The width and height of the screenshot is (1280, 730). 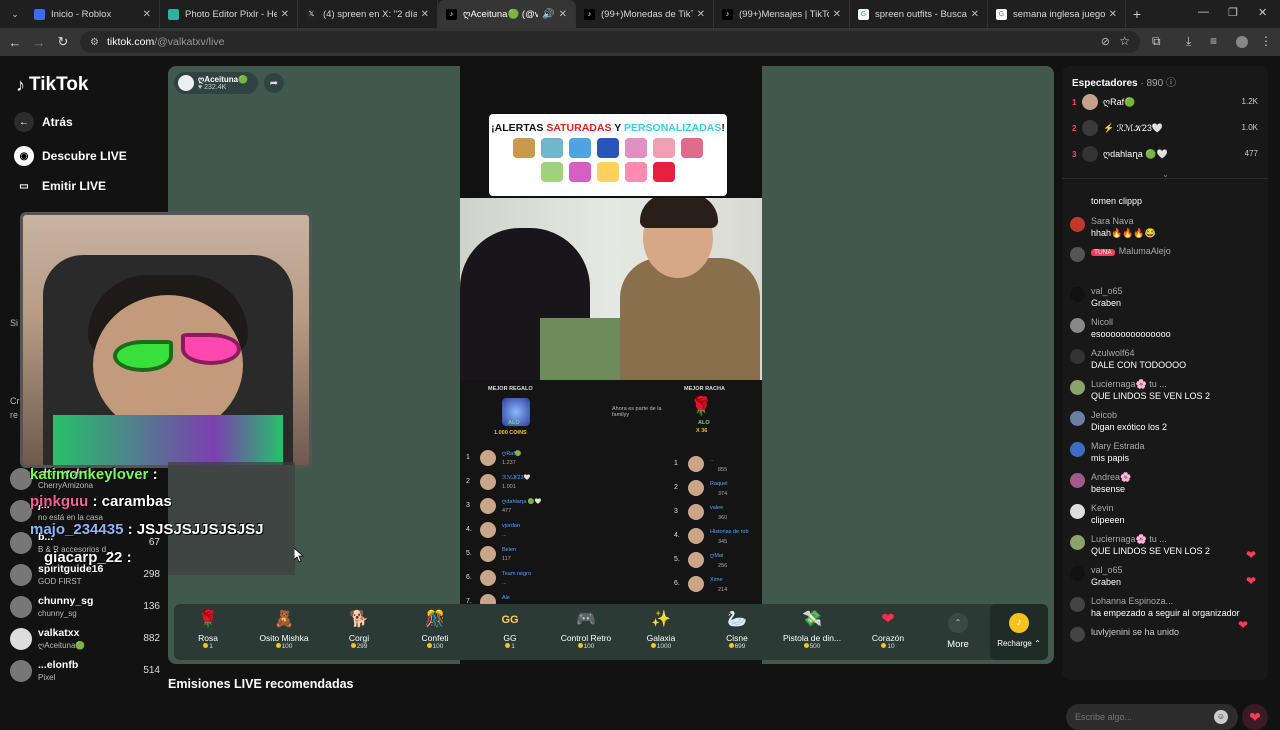 What do you see at coordinates (39, 42) in the screenshot?
I see `forward-arrow-icon: →` at bounding box center [39, 42].